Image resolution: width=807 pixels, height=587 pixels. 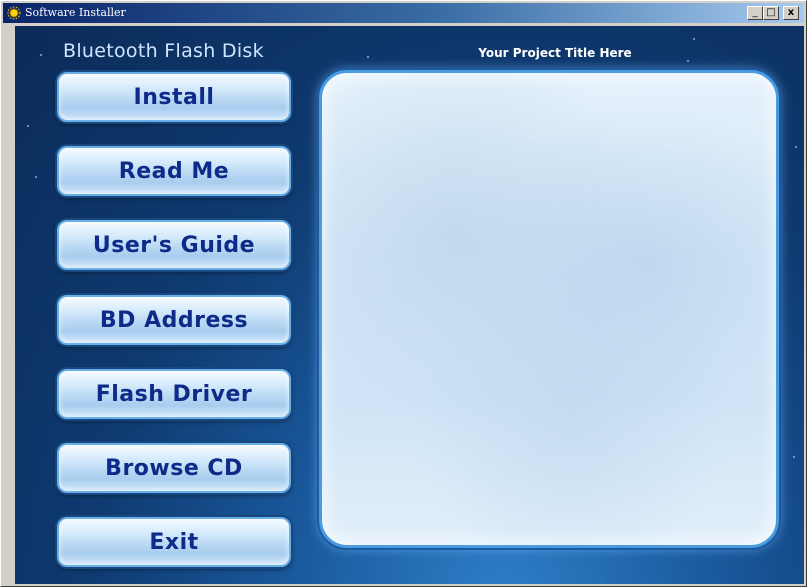 I want to click on flash-driver-button-label: Flash Driver, so click(x=174, y=394).